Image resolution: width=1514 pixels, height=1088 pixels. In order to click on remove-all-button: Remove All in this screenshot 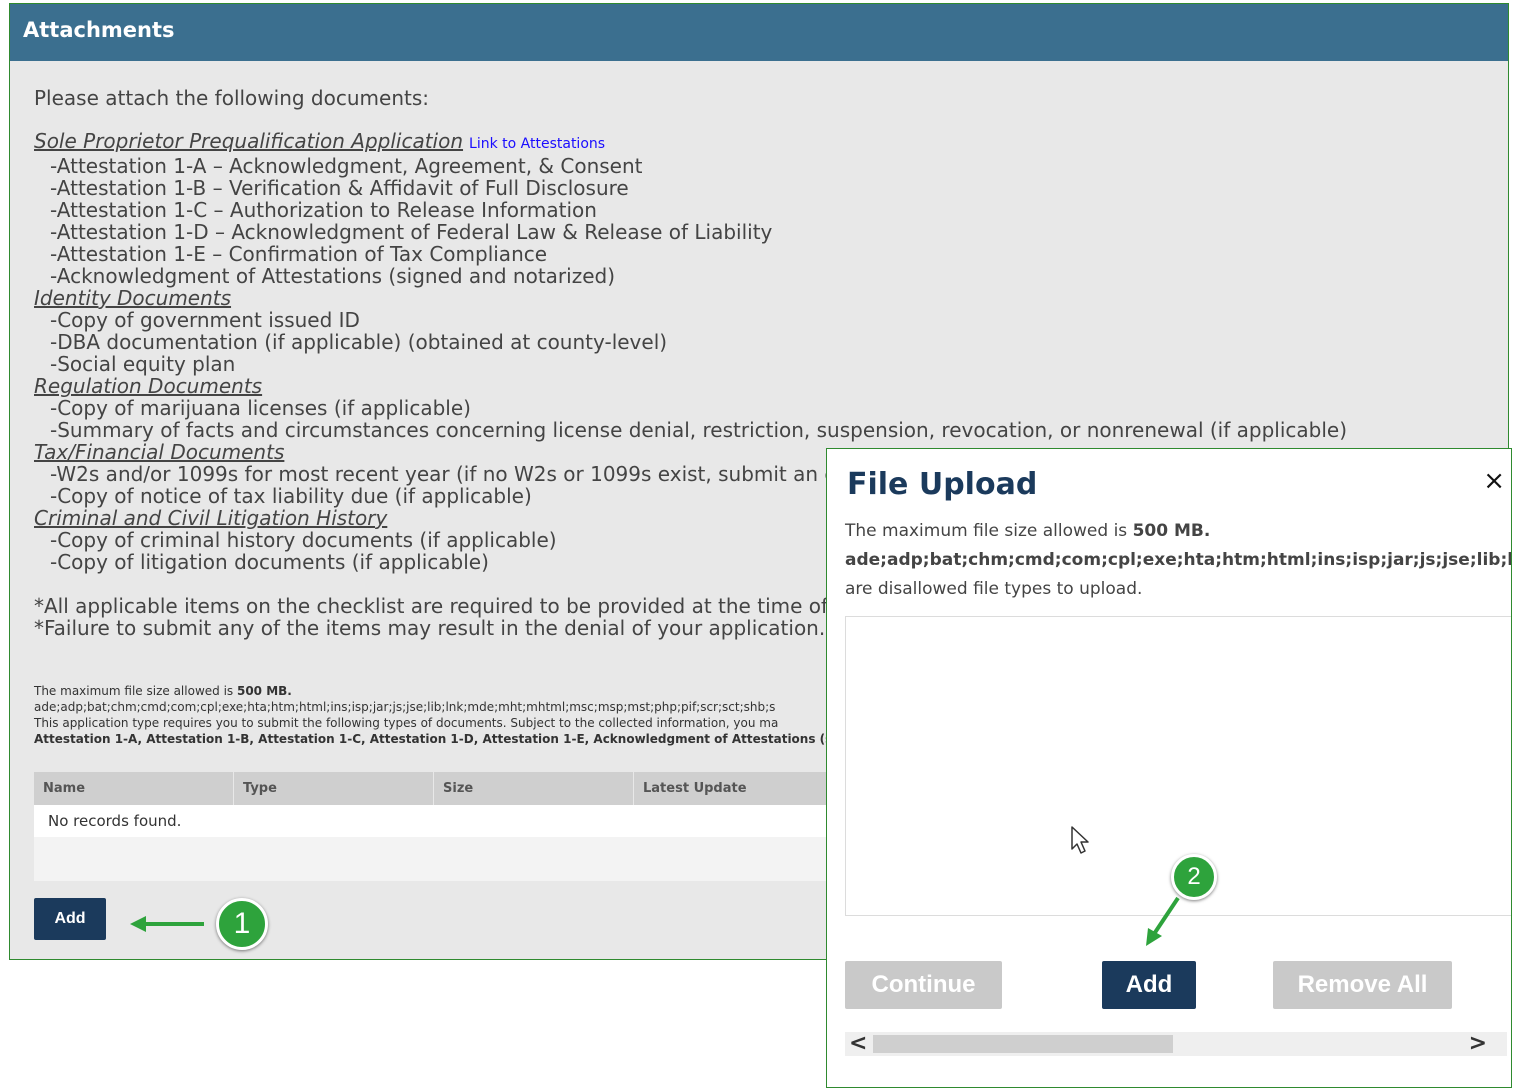, I will do `click(1362, 985)`.